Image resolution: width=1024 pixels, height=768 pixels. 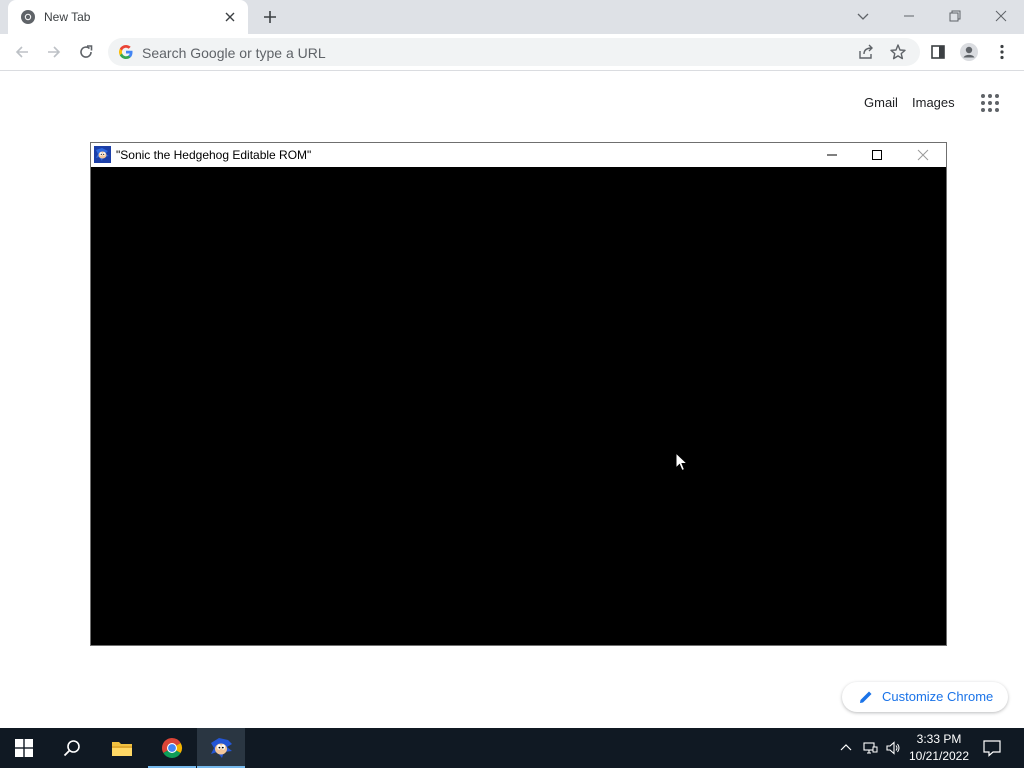 What do you see at coordinates (933, 102) in the screenshot?
I see `images-link: Images` at bounding box center [933, 102].